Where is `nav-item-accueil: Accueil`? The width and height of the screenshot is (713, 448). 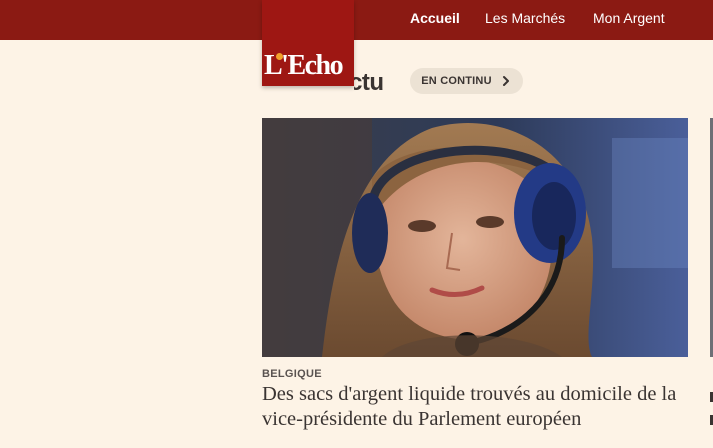 nav-item-accueil: Accueil is located at coordinates (435, 17).